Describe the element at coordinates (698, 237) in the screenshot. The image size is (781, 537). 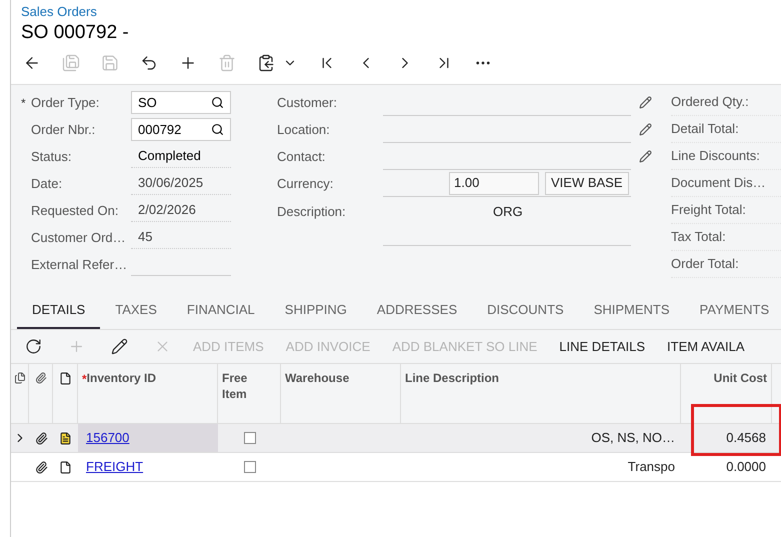
I see `summary-label: Tax Total:` at that location.